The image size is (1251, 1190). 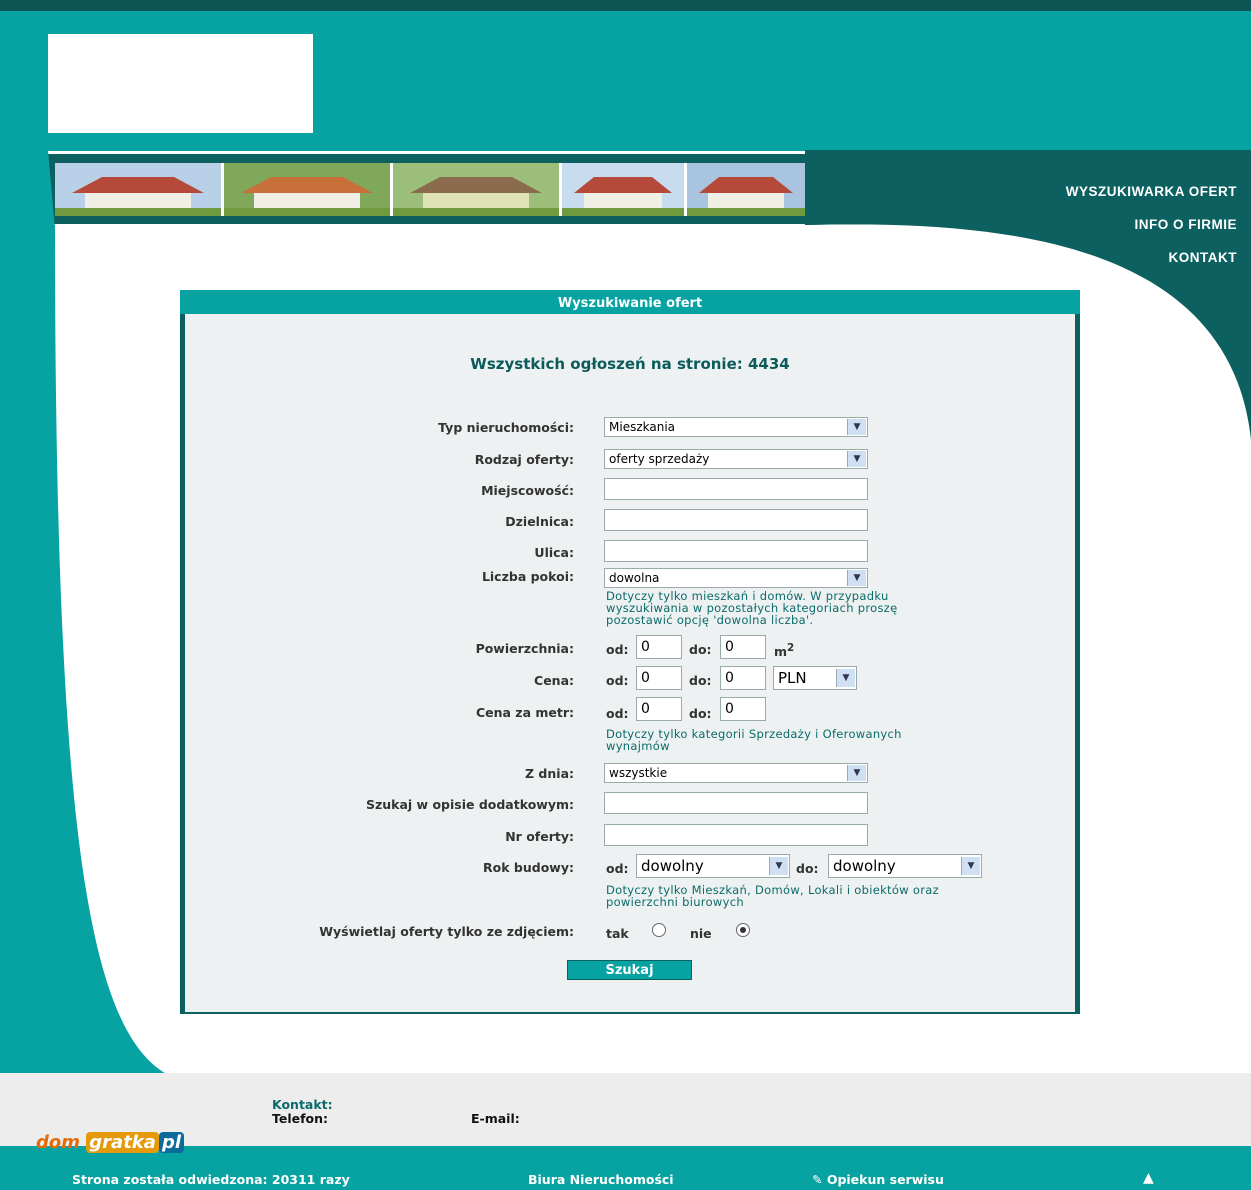 What do you see at coordinates (302, 1104) in the screenshot?
I see `footer-contact-title: Kontakt:` at bounding box center [302, 1104].